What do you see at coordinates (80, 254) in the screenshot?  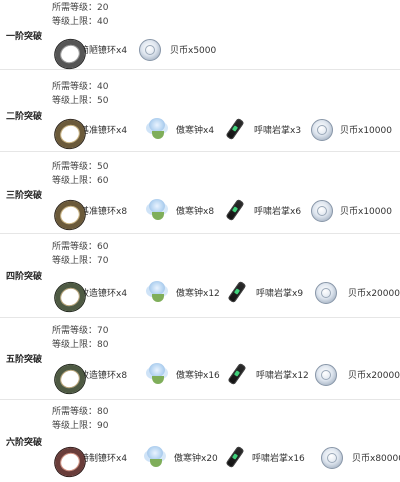 I see `level-requirements: 所需等级：60 等级上限：70` at bounding box center [80, 254].